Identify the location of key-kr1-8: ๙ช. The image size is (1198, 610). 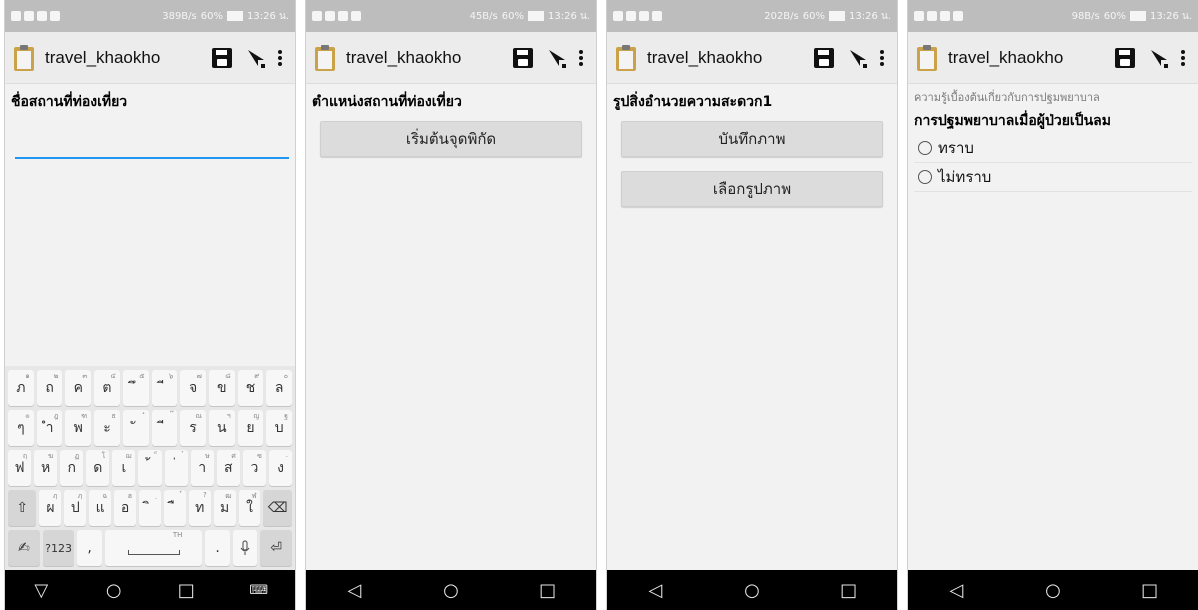
(250, 388).